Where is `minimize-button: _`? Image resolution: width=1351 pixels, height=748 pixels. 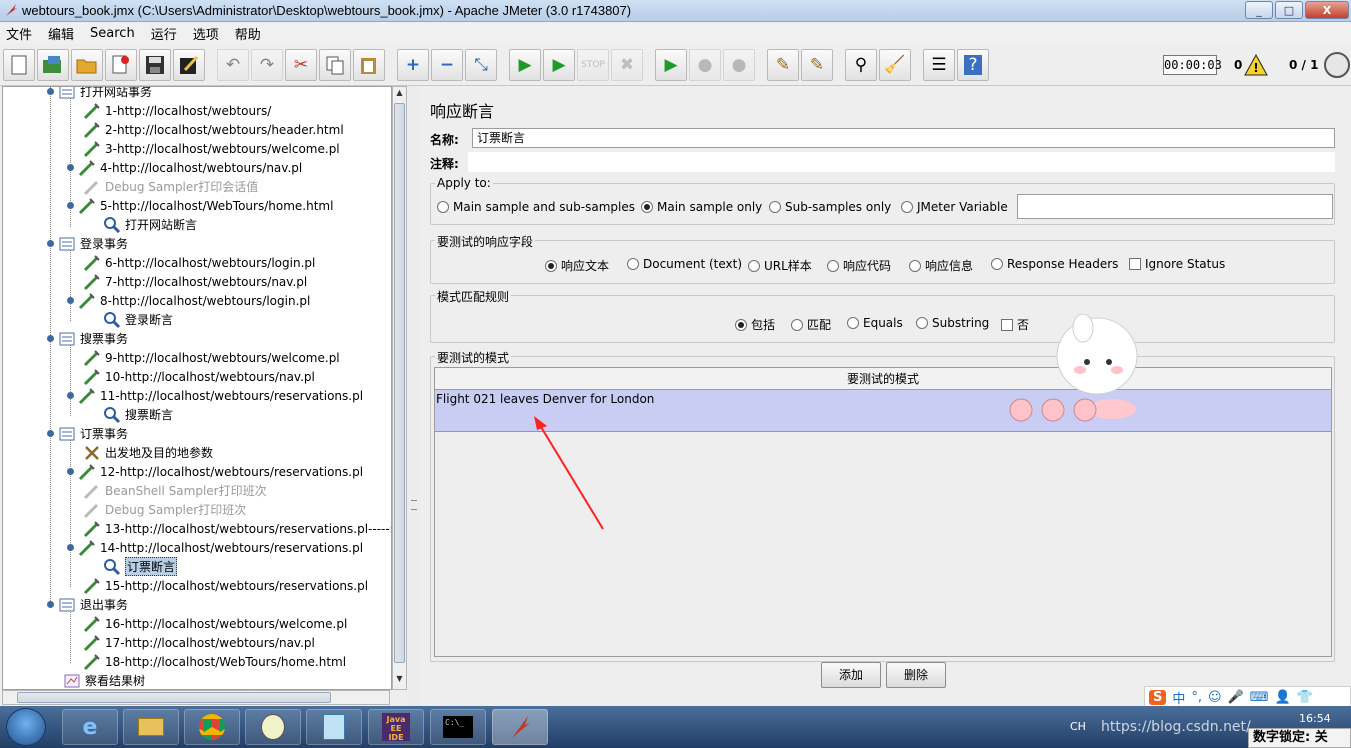 minimize-button: _ is located at coordinates (1259, 10).